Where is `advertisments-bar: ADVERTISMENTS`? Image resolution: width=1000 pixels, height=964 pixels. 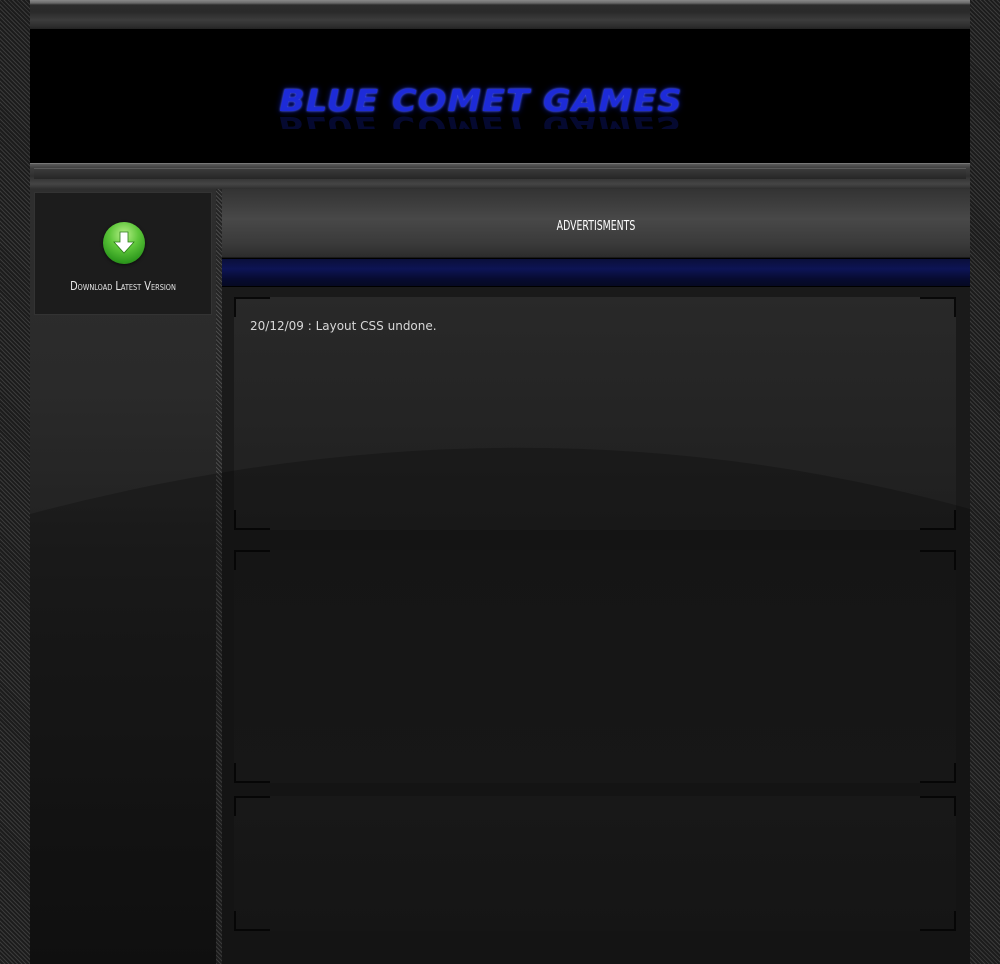 advertisments-bar: ADVERTISMENTS is located at coordinates (596, 223).